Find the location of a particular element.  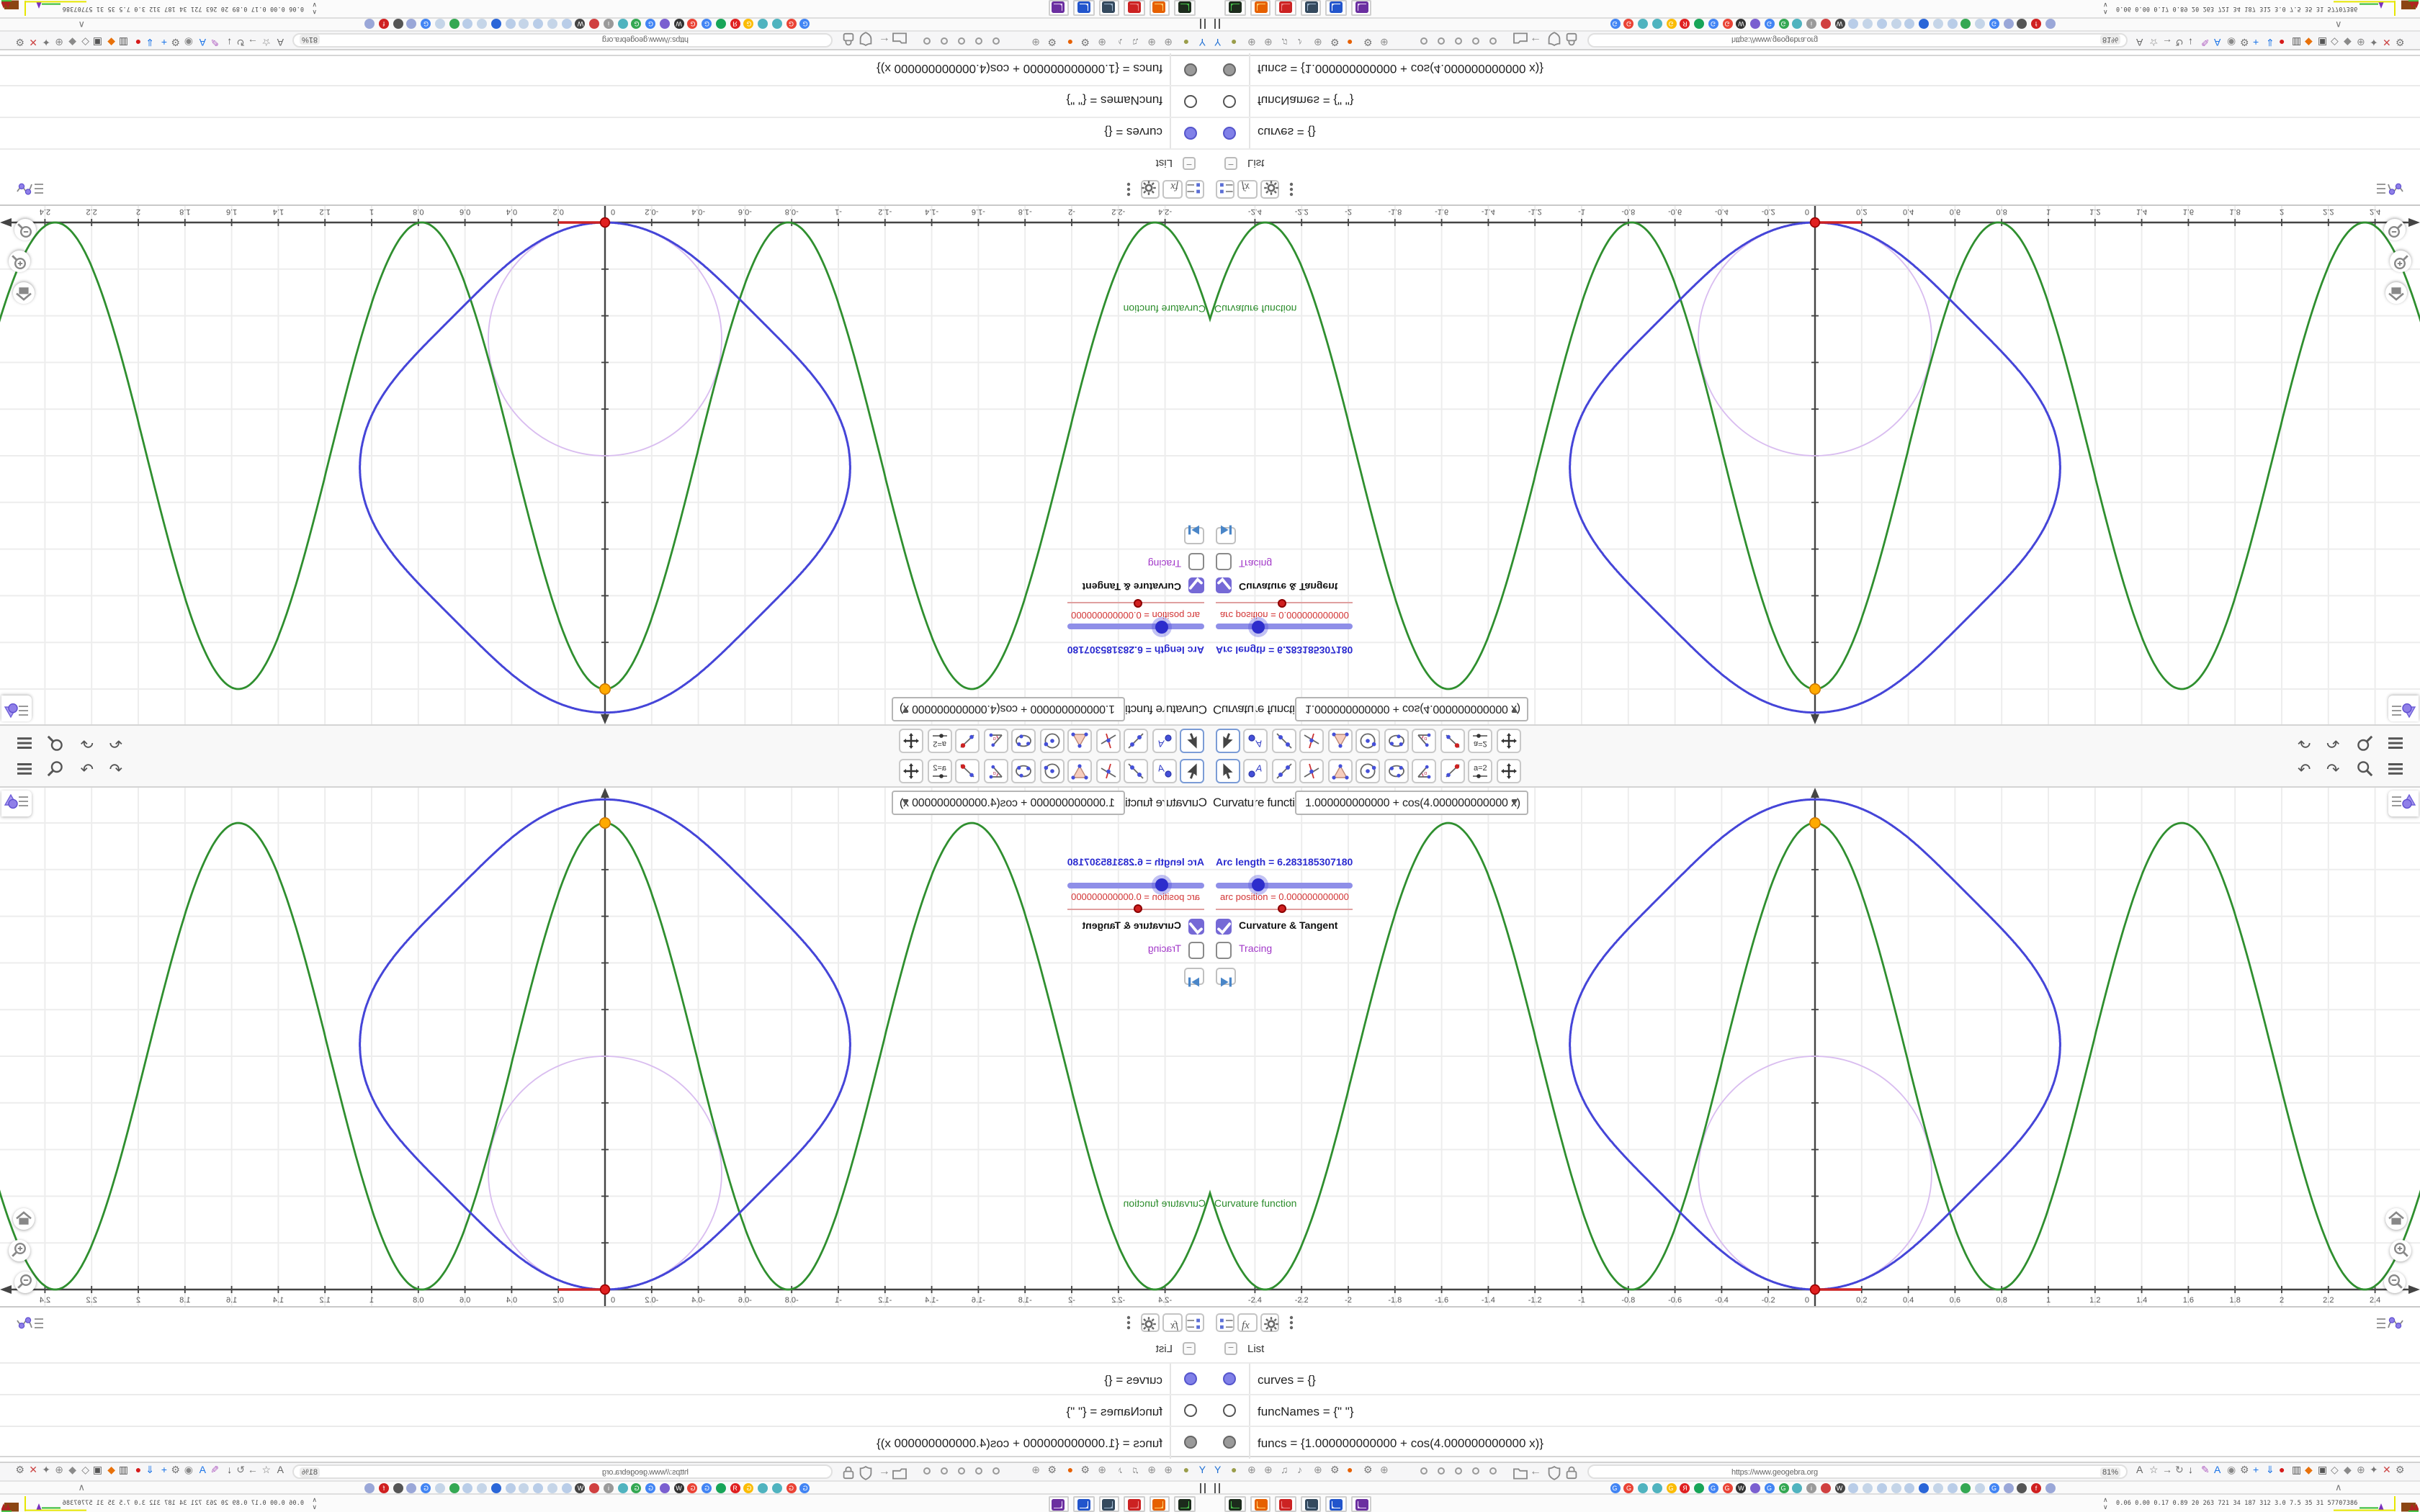

algebra-row-curves: curves = {} is located at coordinates (1815, 1378).